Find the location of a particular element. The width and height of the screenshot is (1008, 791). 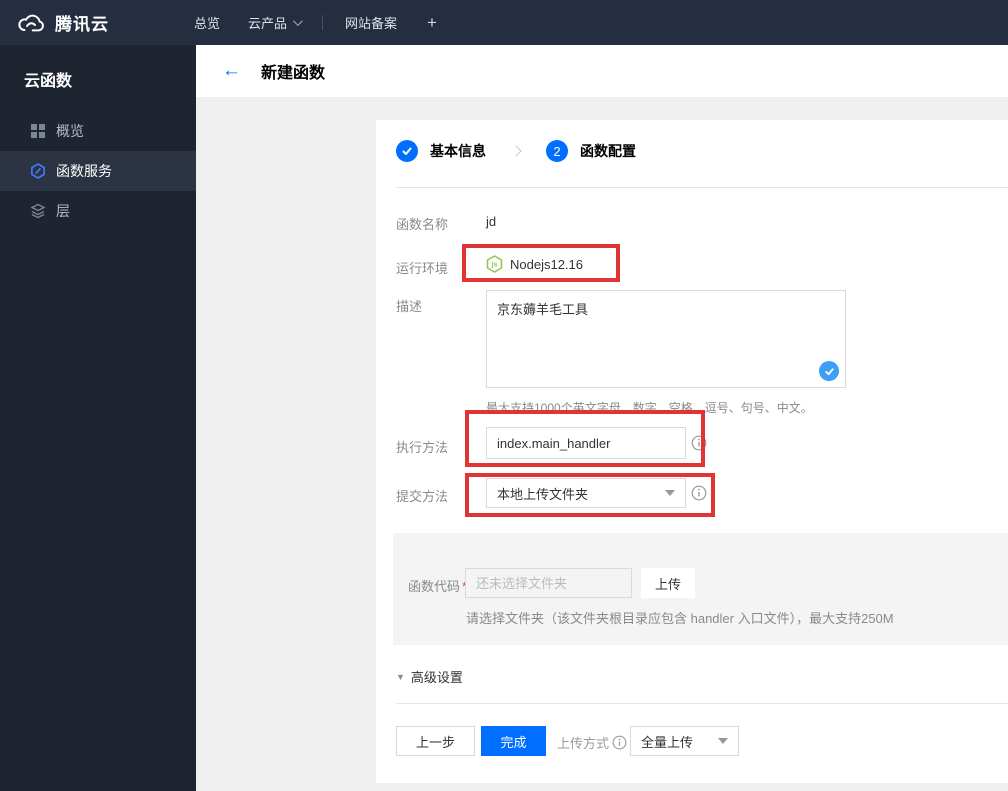

runtime-value: Nodejs12.16 is located at coordinates (546, 264).